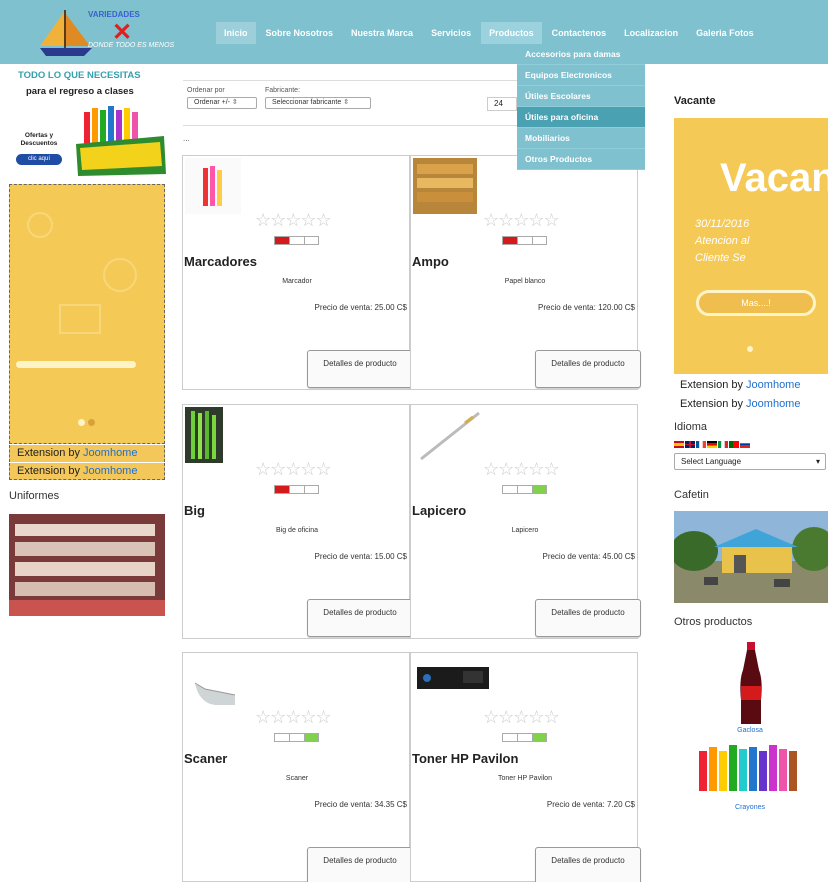 The height and width of the screenshot is (882, 828). Describe the element at coordinates (581, 117) in the screenshot. I see `dropdown-item-utiles-oficina: Útiles para oficina` at that location.